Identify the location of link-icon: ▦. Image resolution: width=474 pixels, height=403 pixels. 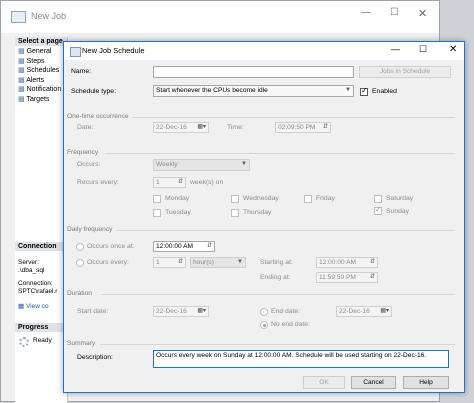
(21, 306).